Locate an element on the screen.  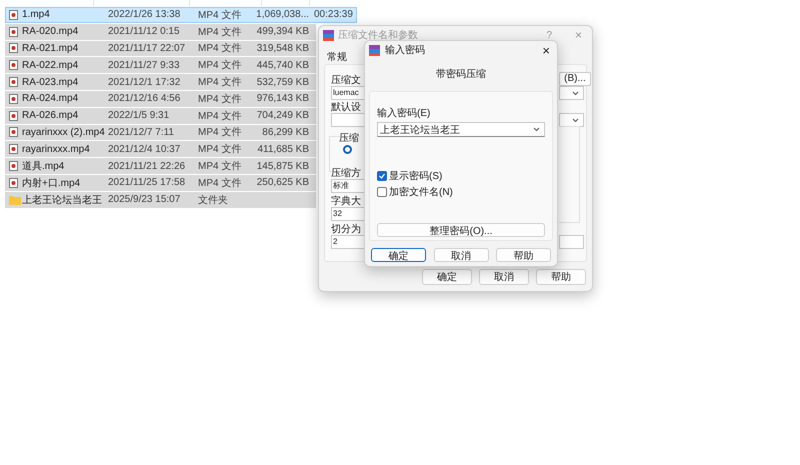
file-size: 250,625 KB is located at coordinates (282, 182).